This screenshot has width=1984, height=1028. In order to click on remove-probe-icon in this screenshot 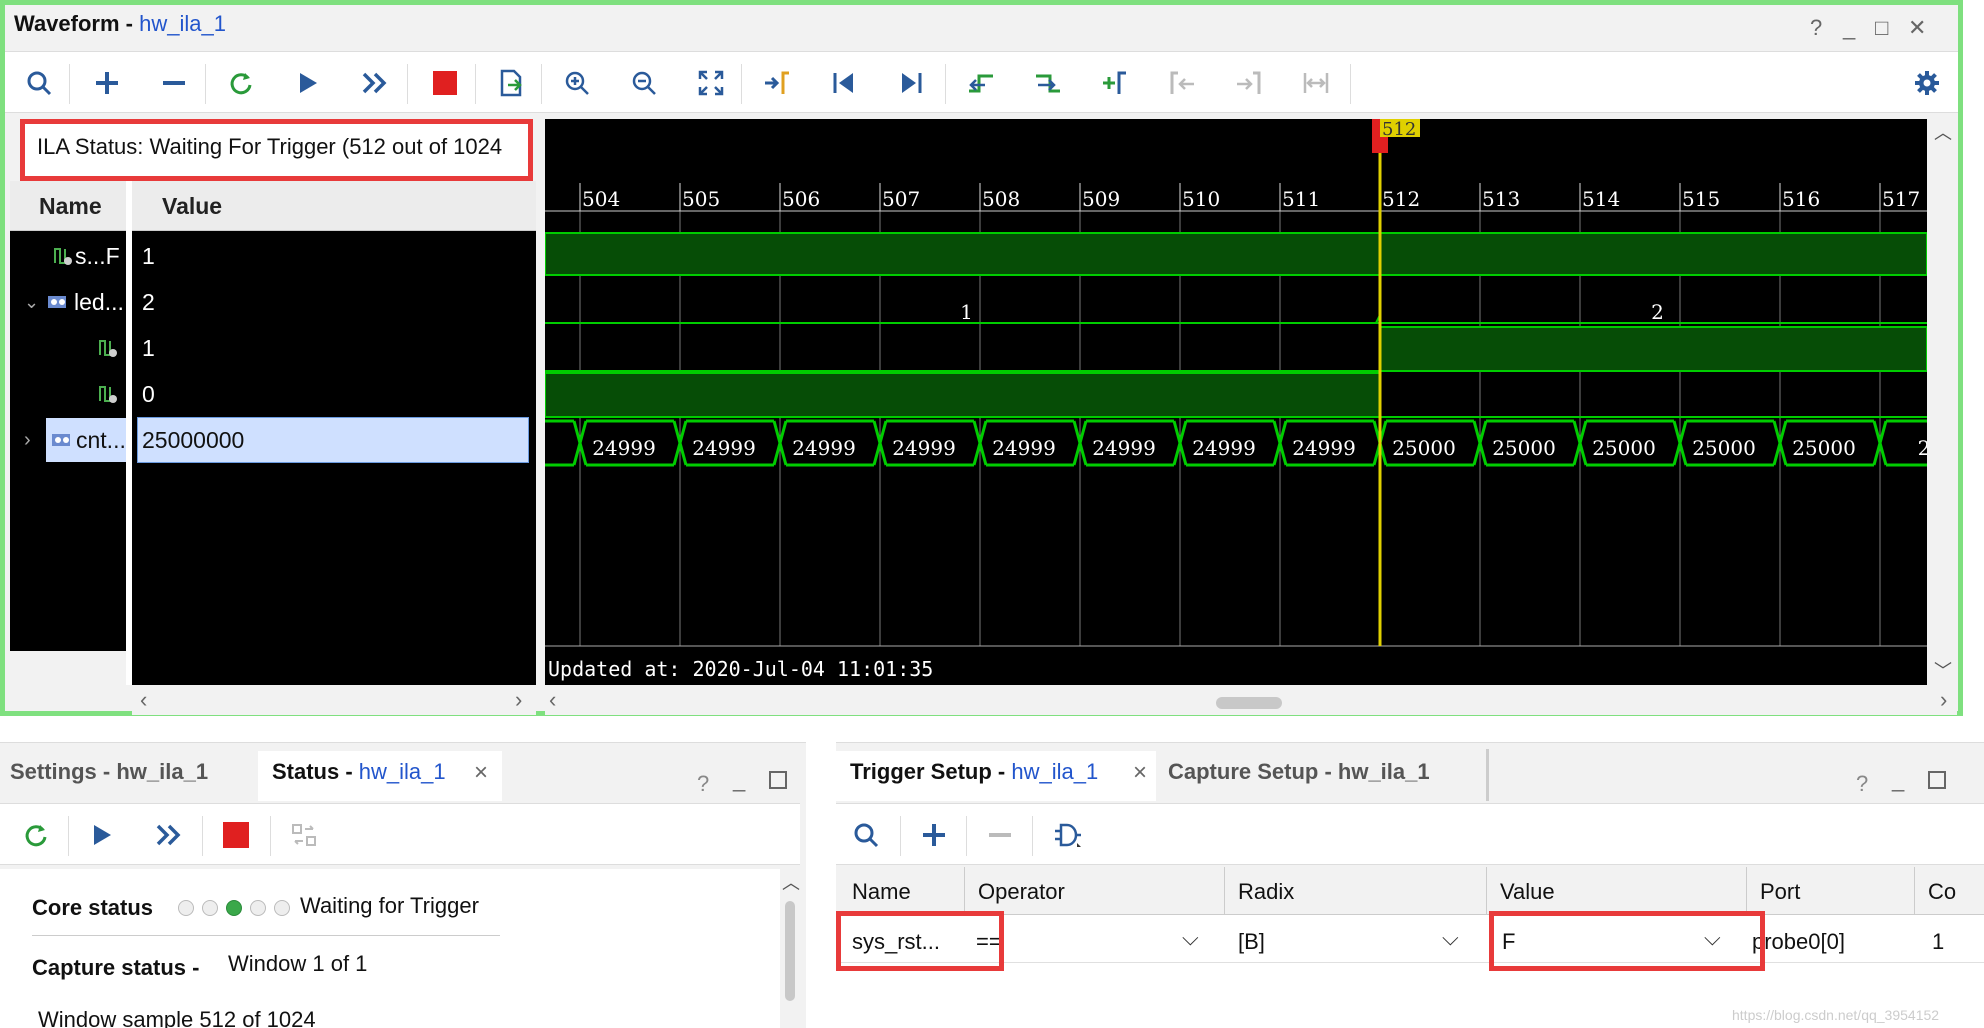, I will do `click(1000, 835)`.